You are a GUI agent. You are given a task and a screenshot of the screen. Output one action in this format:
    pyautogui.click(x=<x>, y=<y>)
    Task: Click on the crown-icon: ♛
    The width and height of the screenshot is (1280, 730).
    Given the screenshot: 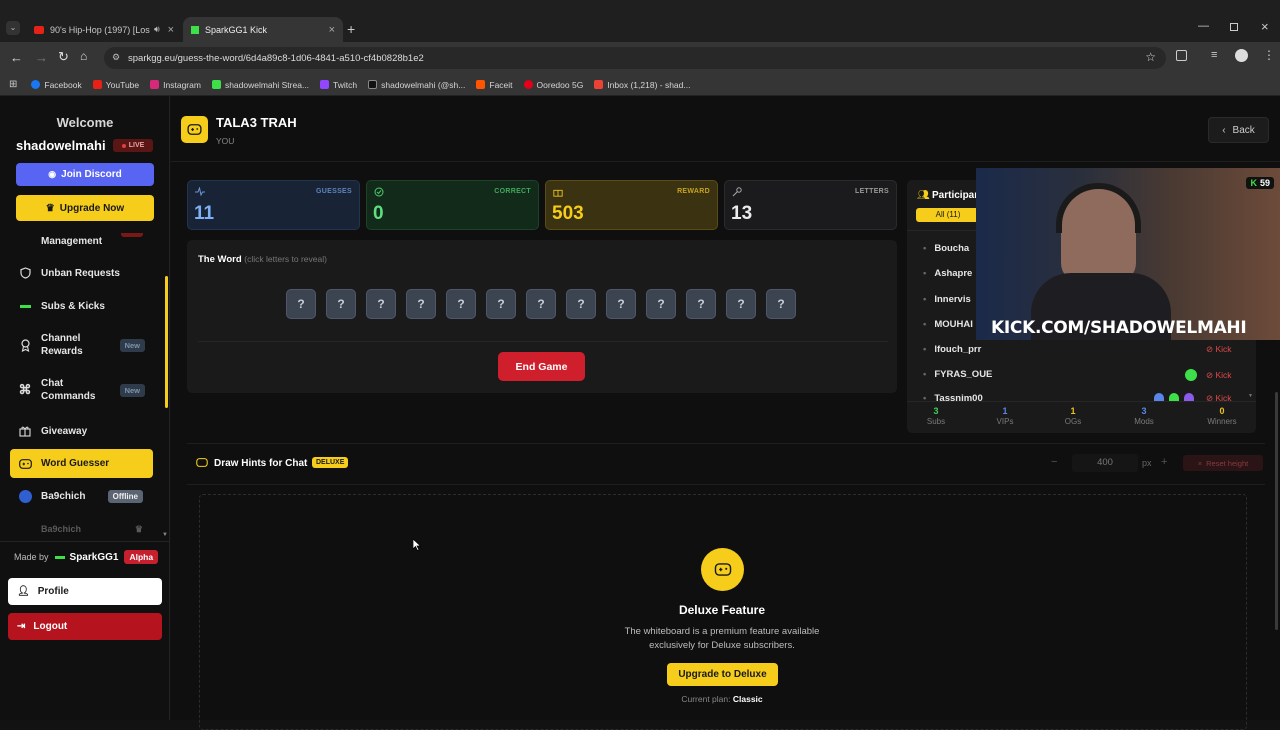 What is the action you would take?
    pyautogui.click(x=50, y=208)
    